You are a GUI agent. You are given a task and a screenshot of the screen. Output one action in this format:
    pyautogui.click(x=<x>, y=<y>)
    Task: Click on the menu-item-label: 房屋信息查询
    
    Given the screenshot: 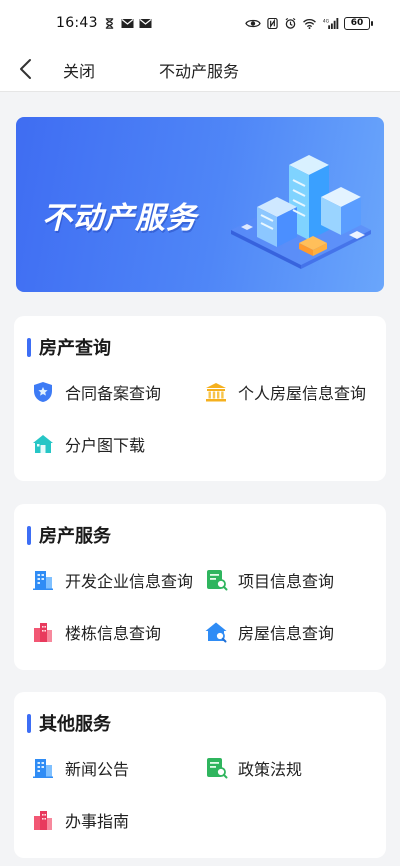 What is the action you would take?
    pyautogui.click(x=286, y=633)
    